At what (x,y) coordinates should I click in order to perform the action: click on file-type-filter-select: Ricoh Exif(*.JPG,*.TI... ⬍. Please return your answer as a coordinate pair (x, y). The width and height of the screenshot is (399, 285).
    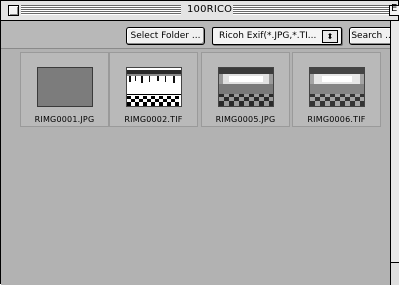
    Looking at the image, I should click on (277, 36).